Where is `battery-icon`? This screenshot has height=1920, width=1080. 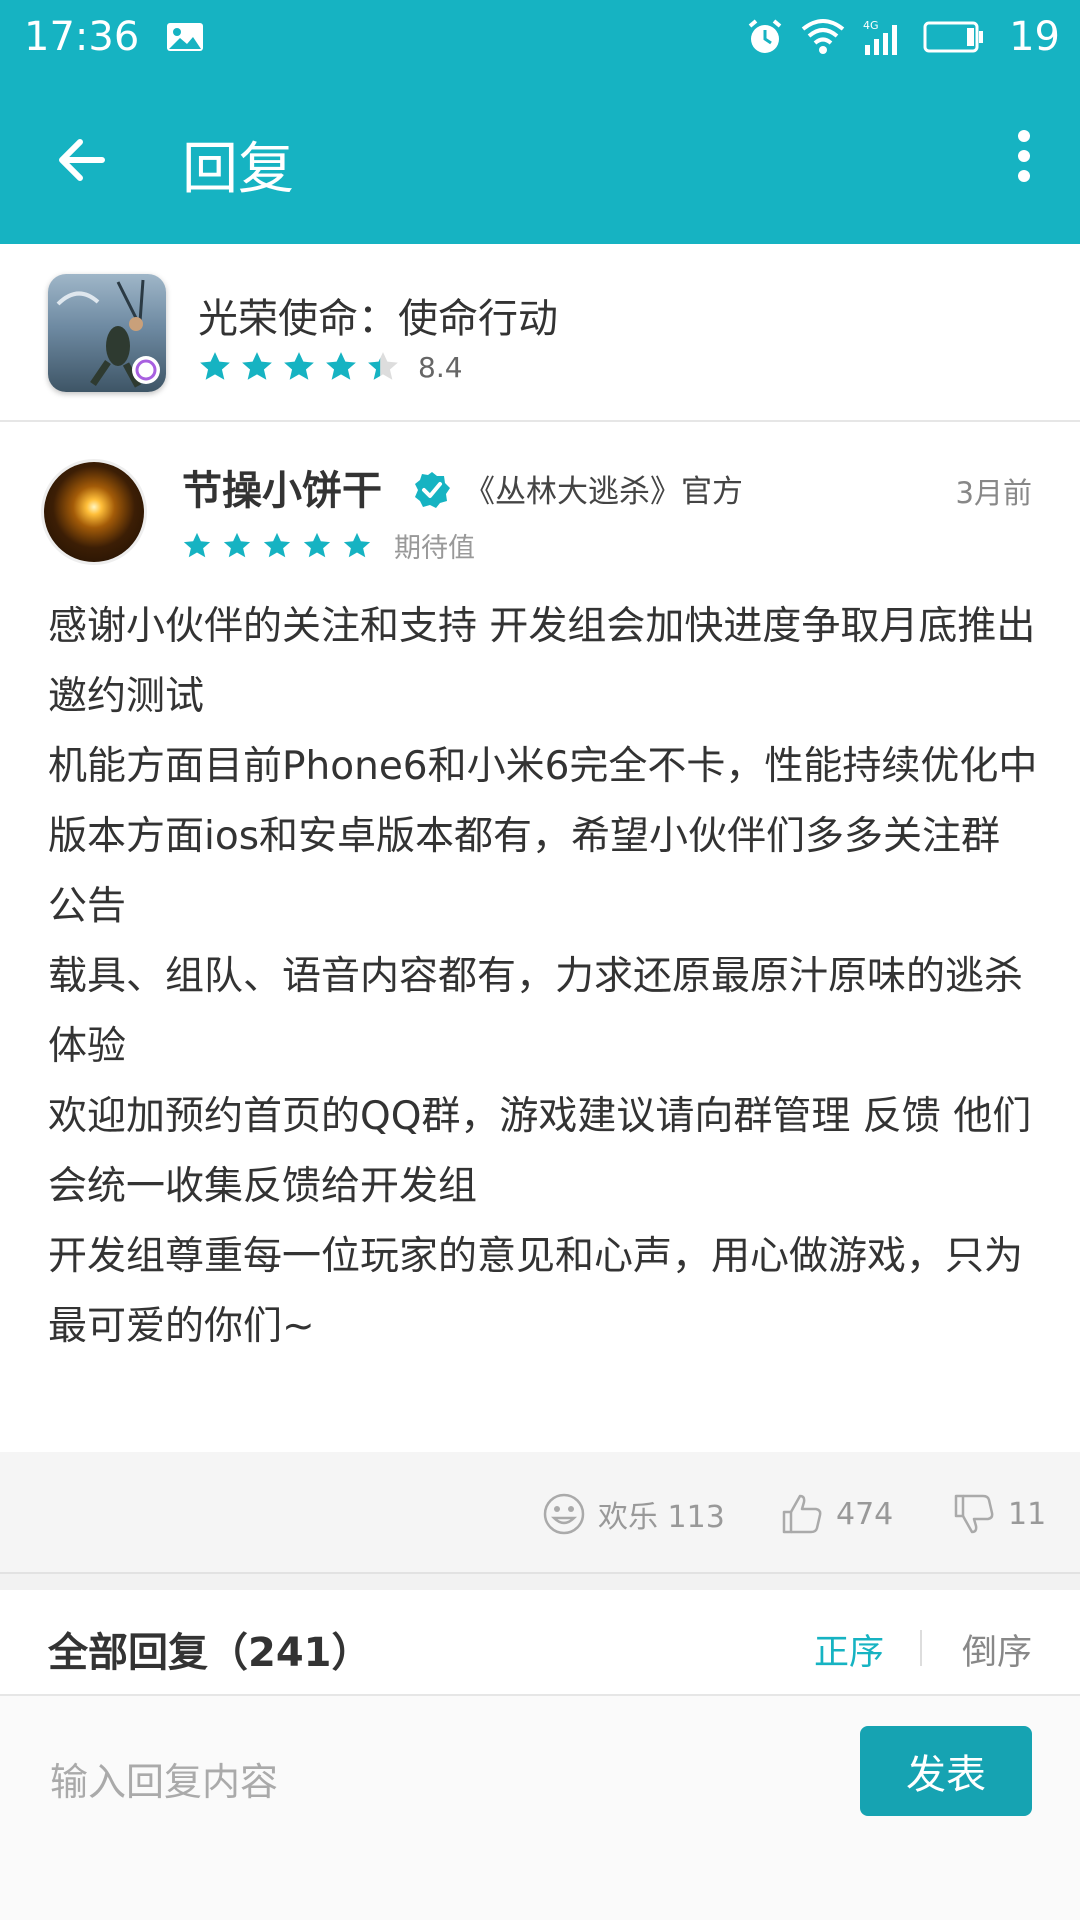
battery-icon is located at coordinates (953, 37).